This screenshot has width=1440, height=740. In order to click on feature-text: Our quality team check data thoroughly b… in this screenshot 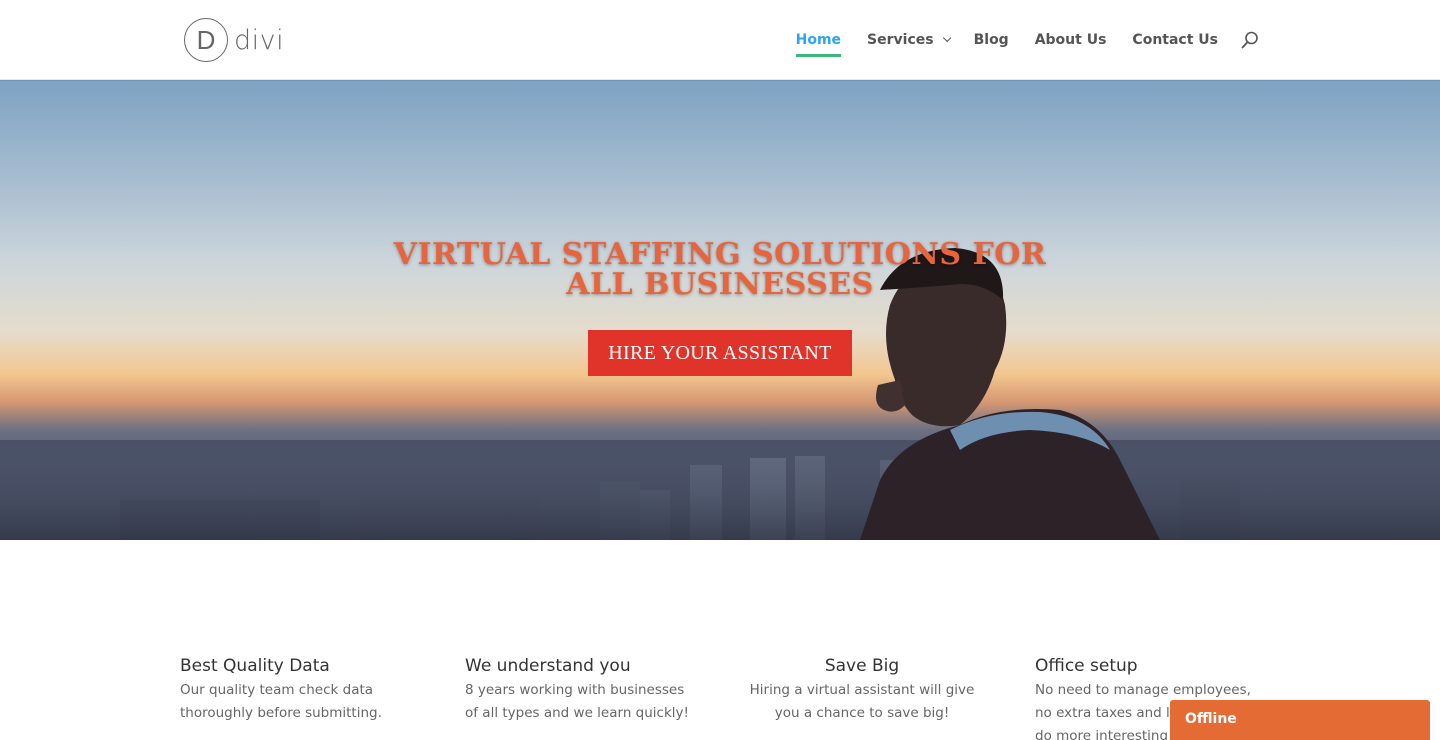, I will do `click(281, 701)`.